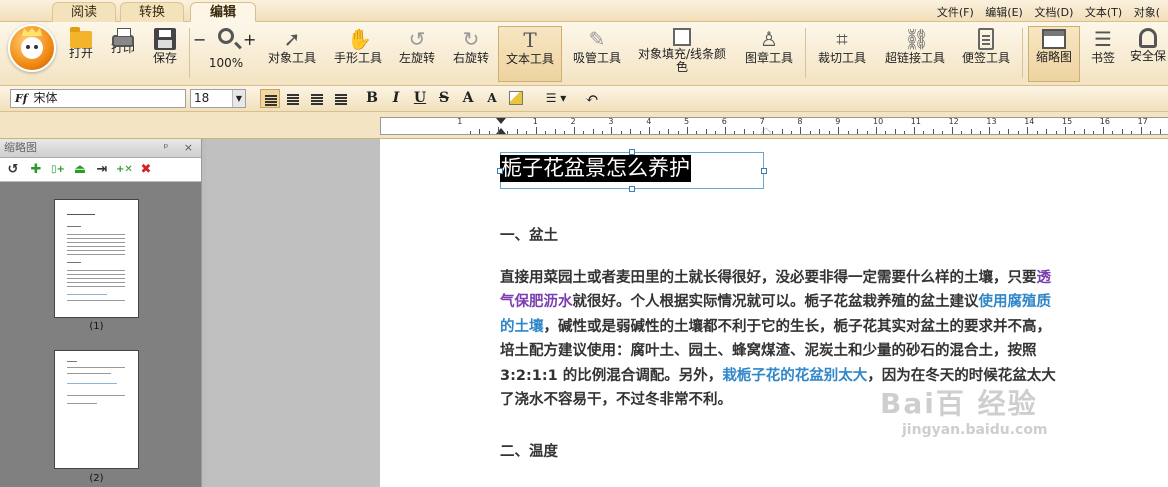  Describe the element at coordinates (102, 170) in the screenshot. I see `export-page-icon: ⇥` at that location.